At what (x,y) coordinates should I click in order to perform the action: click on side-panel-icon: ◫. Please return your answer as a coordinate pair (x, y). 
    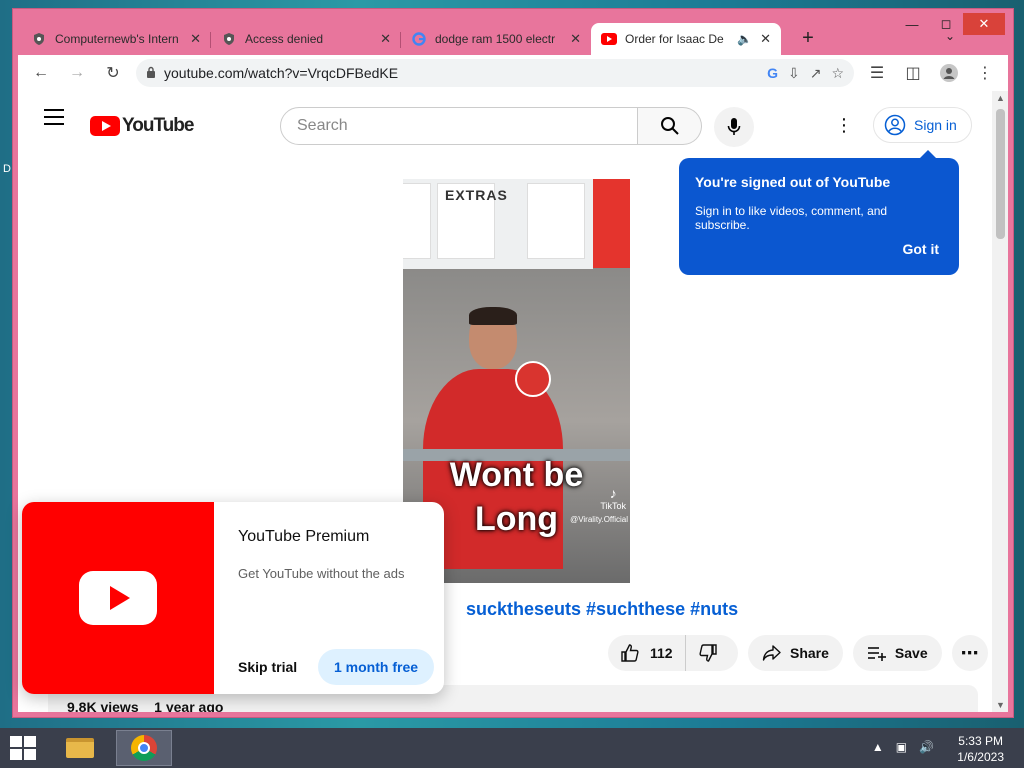
    Looking at the image, I should click on (913, 73).